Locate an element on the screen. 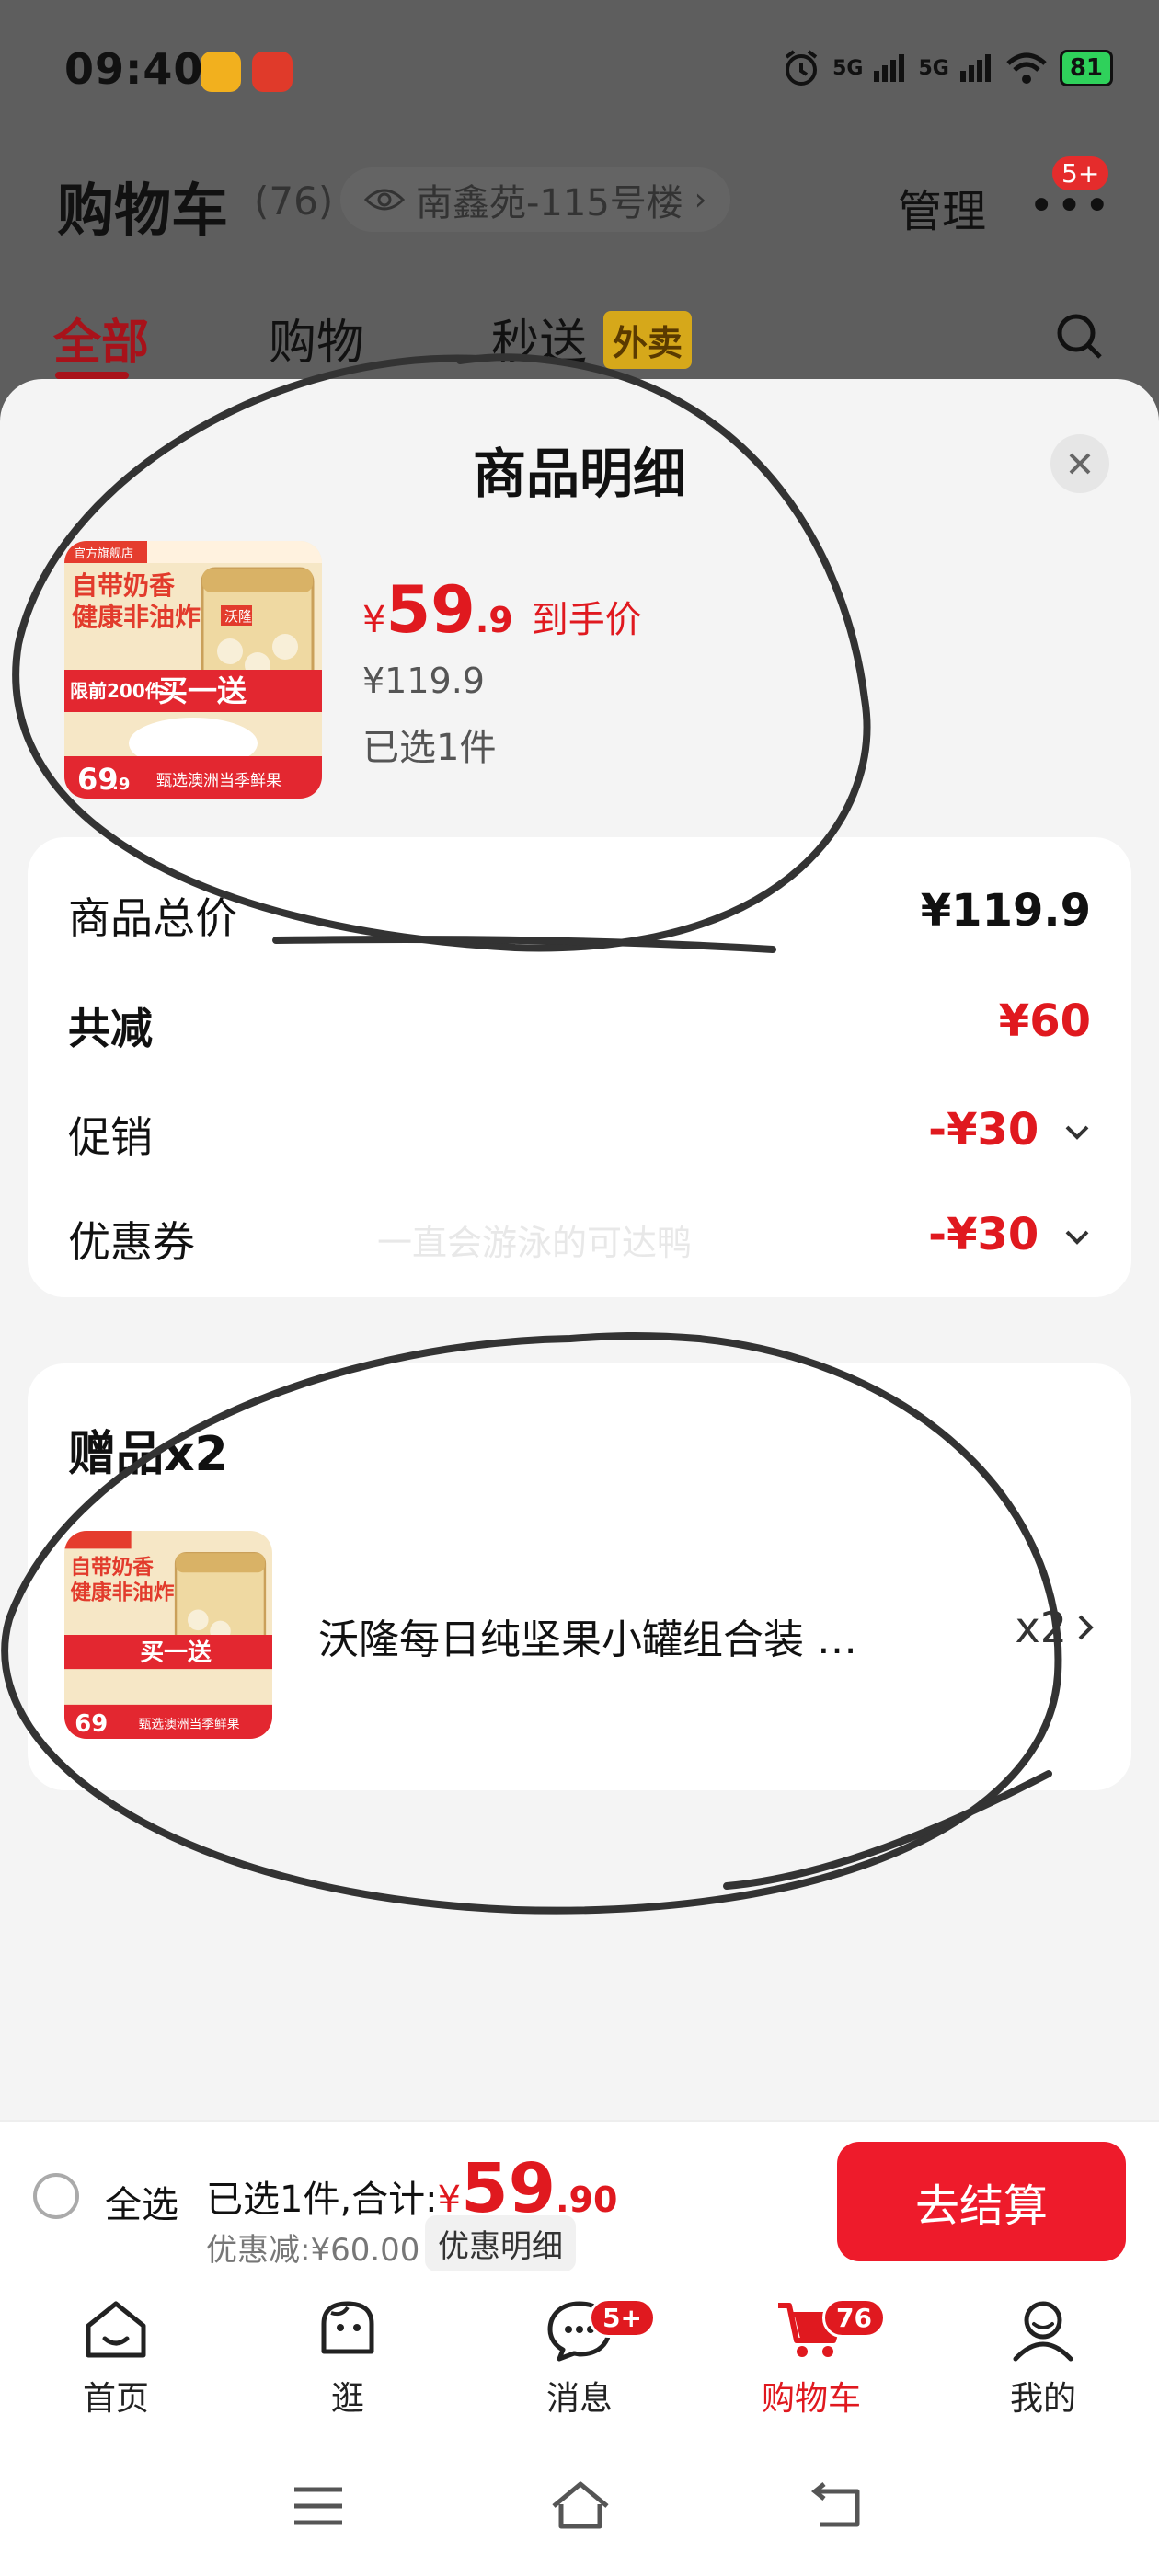 The image size is (1159, 2576). signal-5g-label: 5G is located at coordinates (848, 68).